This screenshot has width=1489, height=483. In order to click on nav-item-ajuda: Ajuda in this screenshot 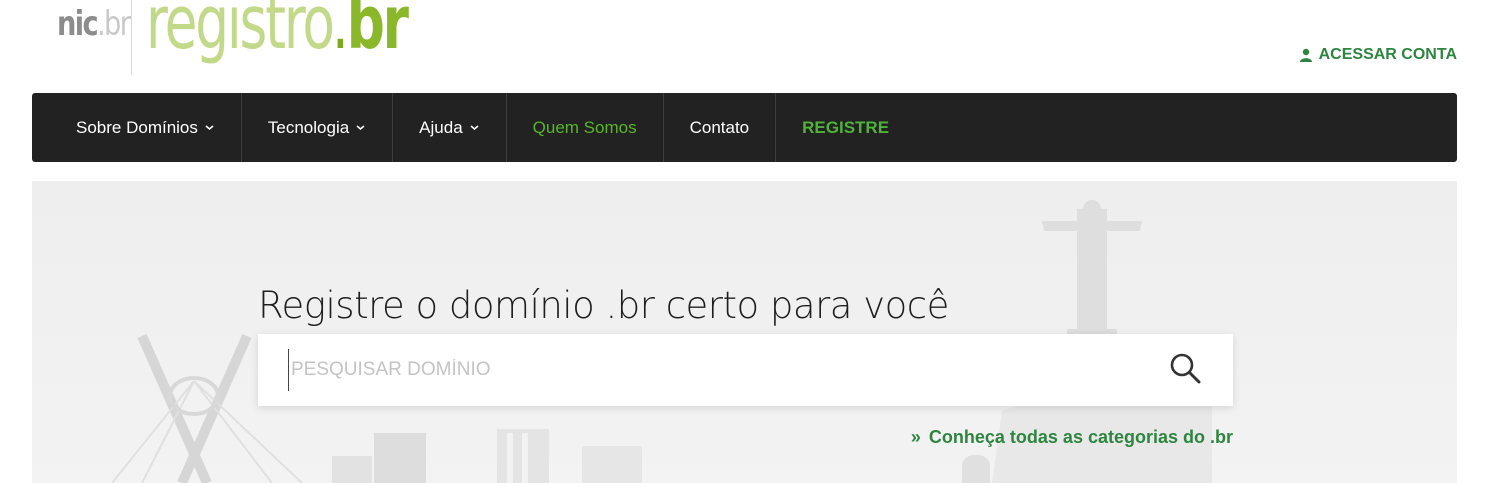, I will do `click(450, 127)`.